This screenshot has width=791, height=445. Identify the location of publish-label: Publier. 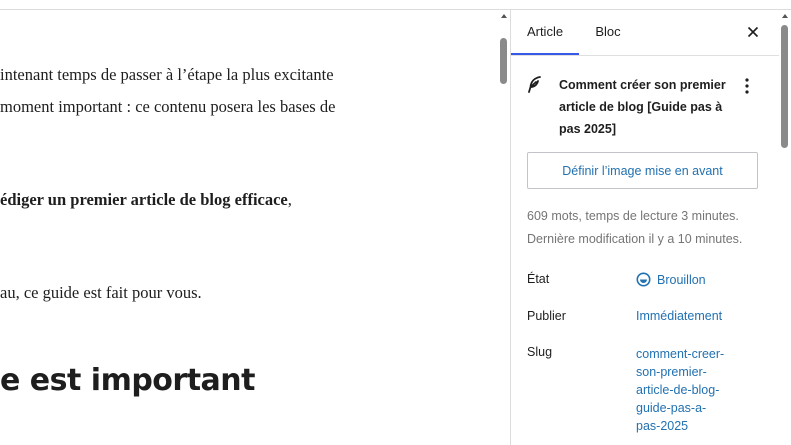
(546, 316).